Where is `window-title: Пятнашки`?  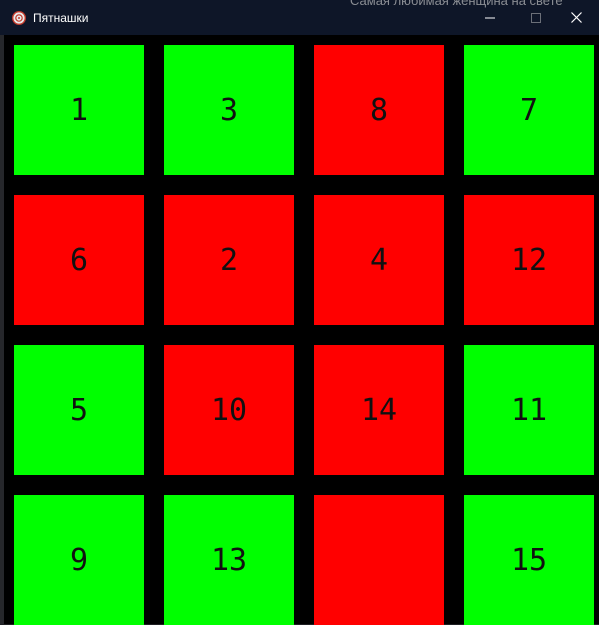 window-title: Пятнашки is located at coordinates (61, 18).